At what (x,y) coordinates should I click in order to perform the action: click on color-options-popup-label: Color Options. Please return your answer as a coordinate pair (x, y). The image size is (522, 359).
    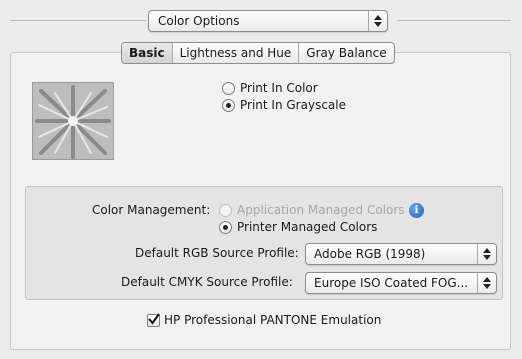
    Looking at the image, I should click on (199, 21).